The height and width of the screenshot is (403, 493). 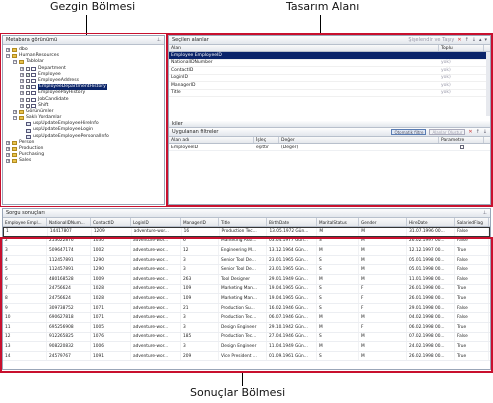 I want to click on design-area-callout: Tasarım Alanı, so click(x=323, y=6).